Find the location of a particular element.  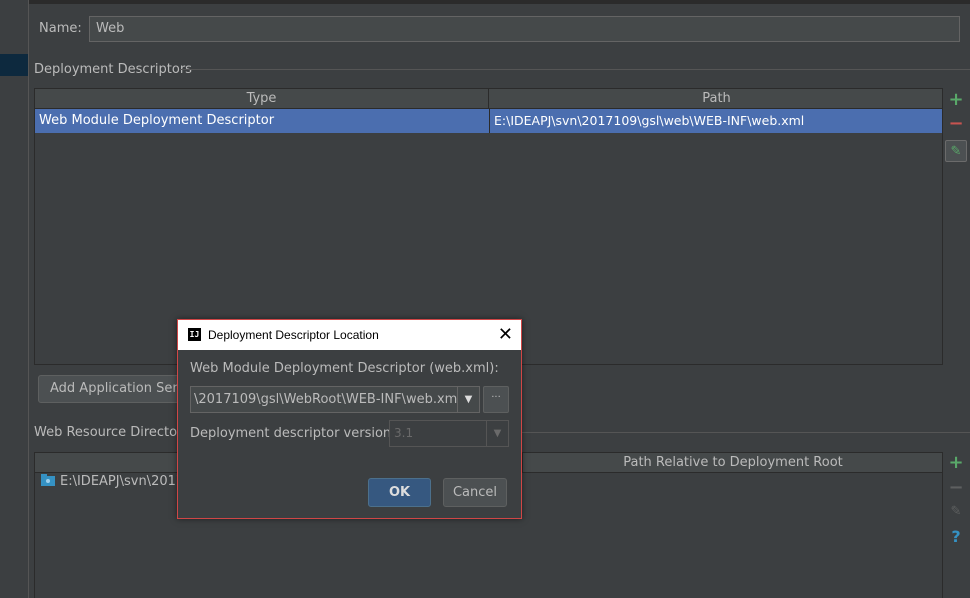

name-field: Web is located at coordinates (524, 29).